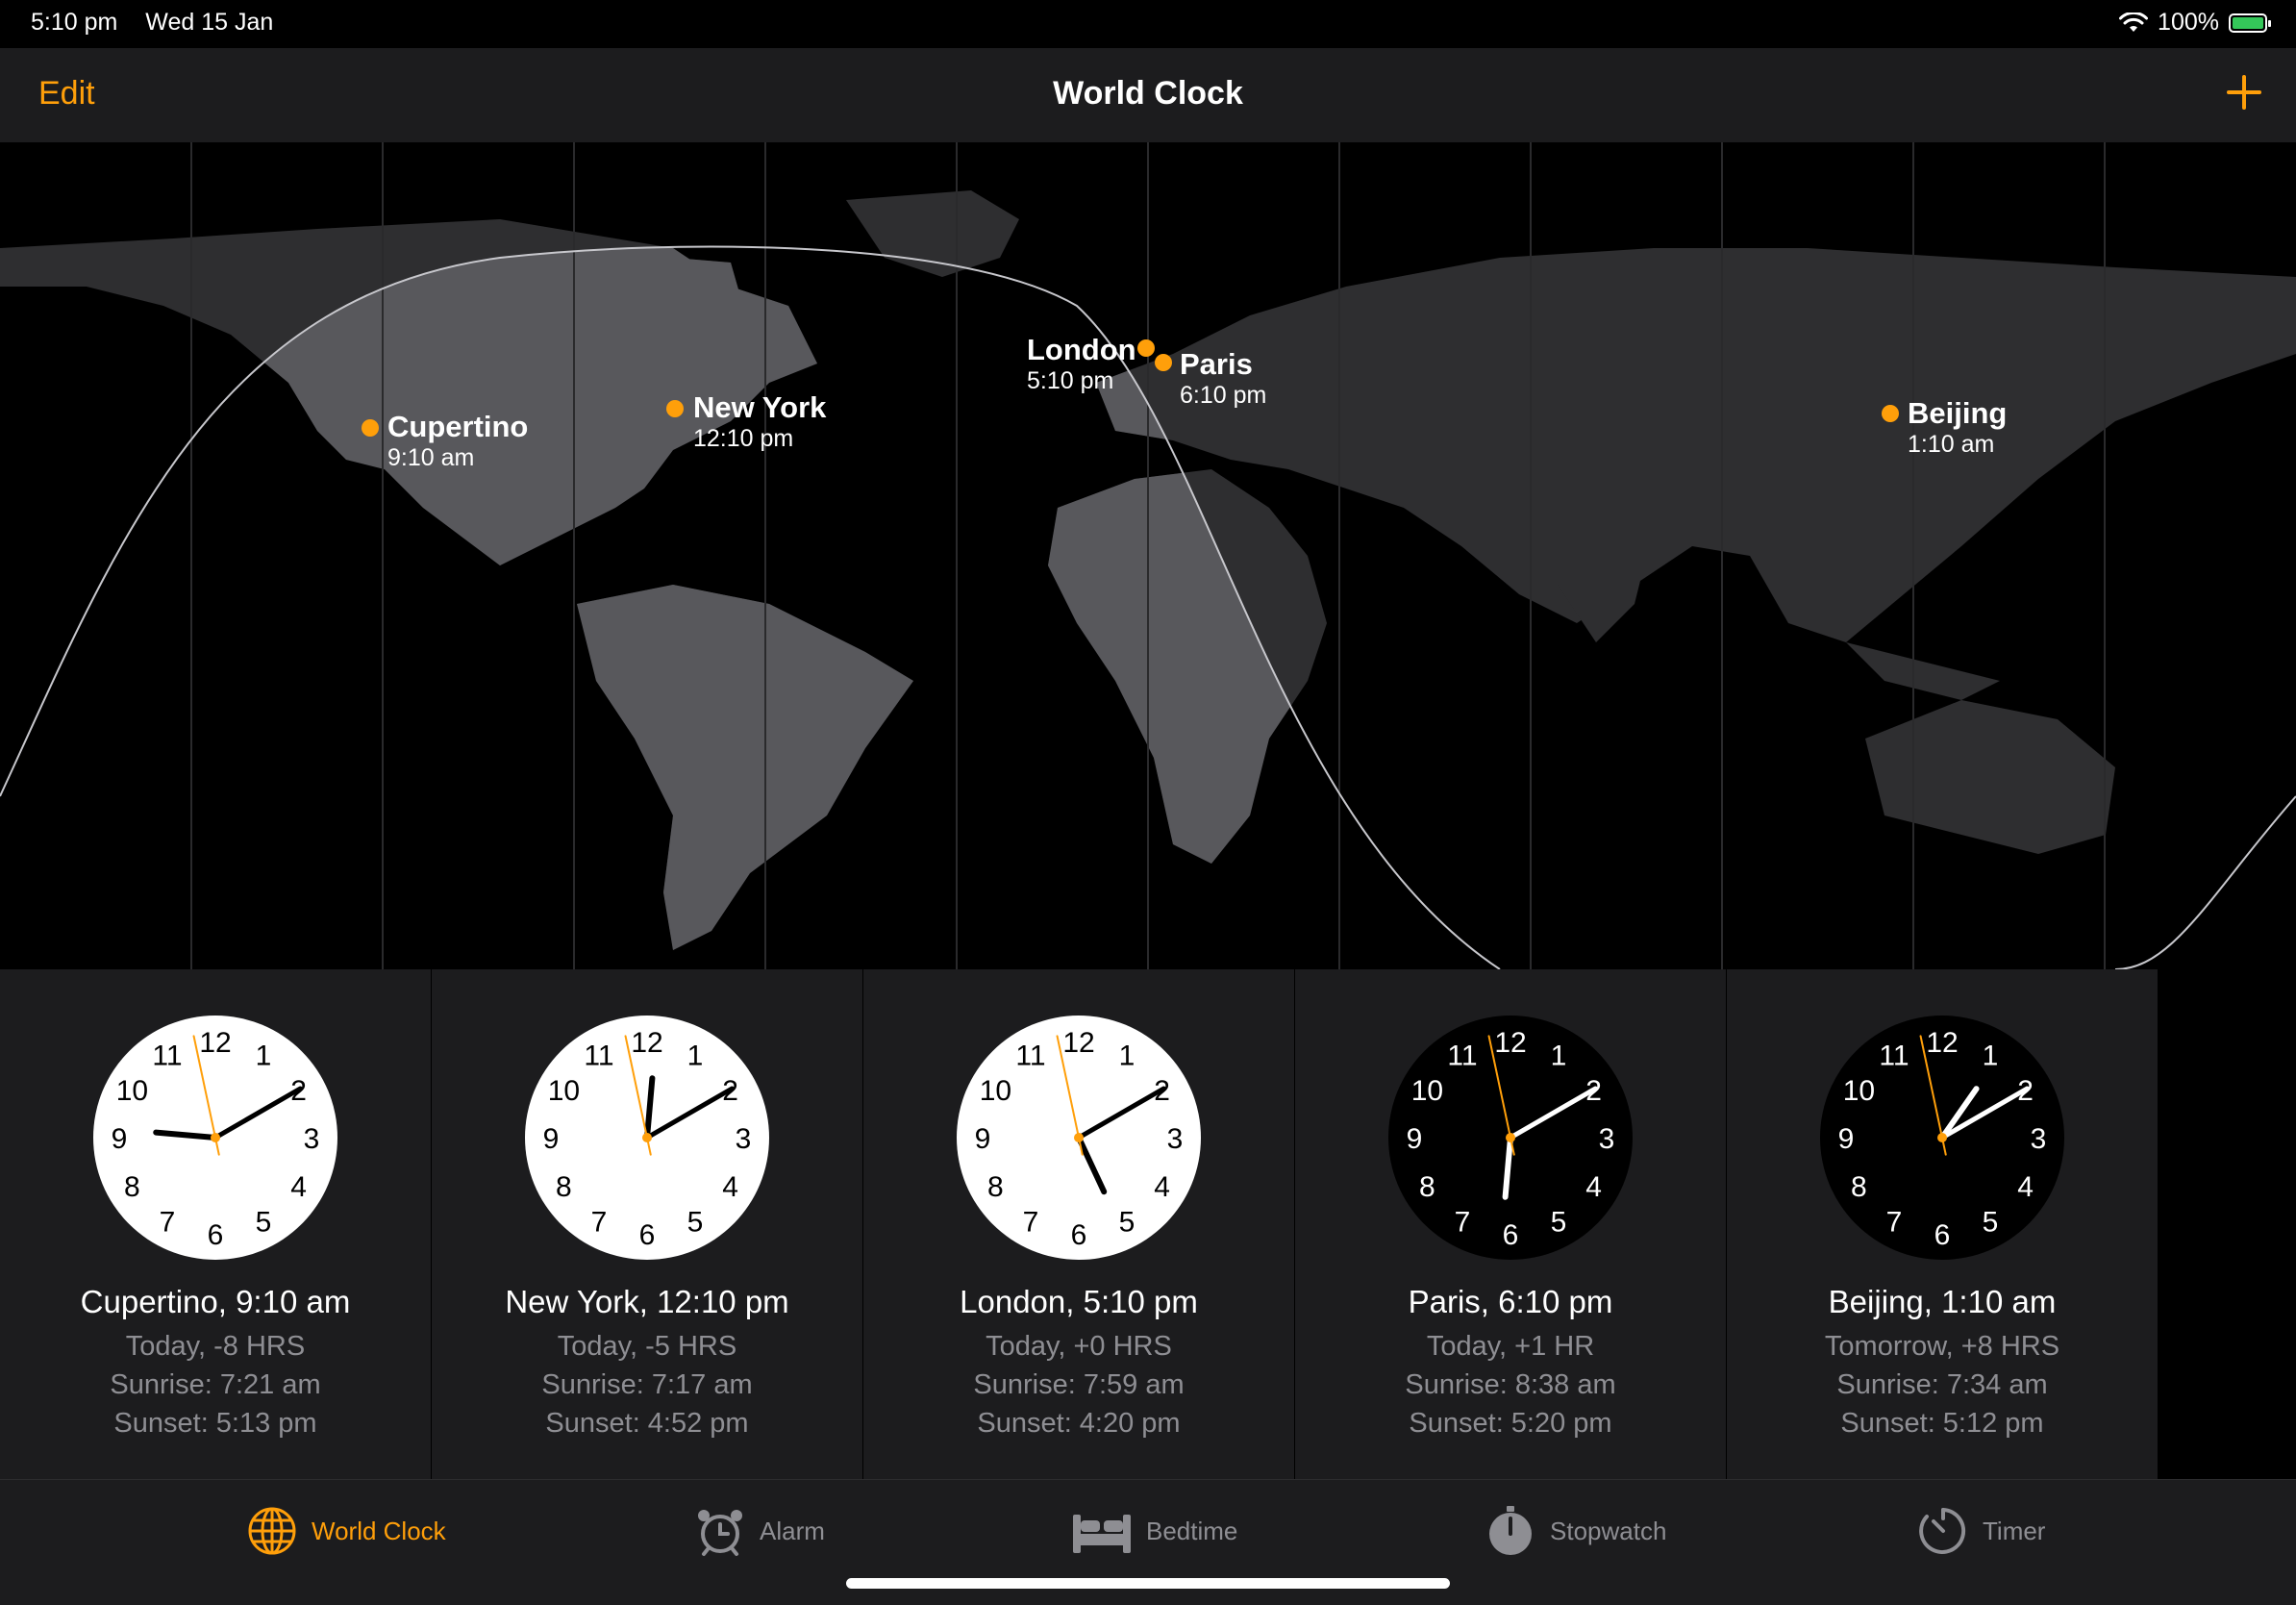  Describe the element at coordinates (379, 1530) in the screenshot. I see `tab-label: World Clock` at that location.